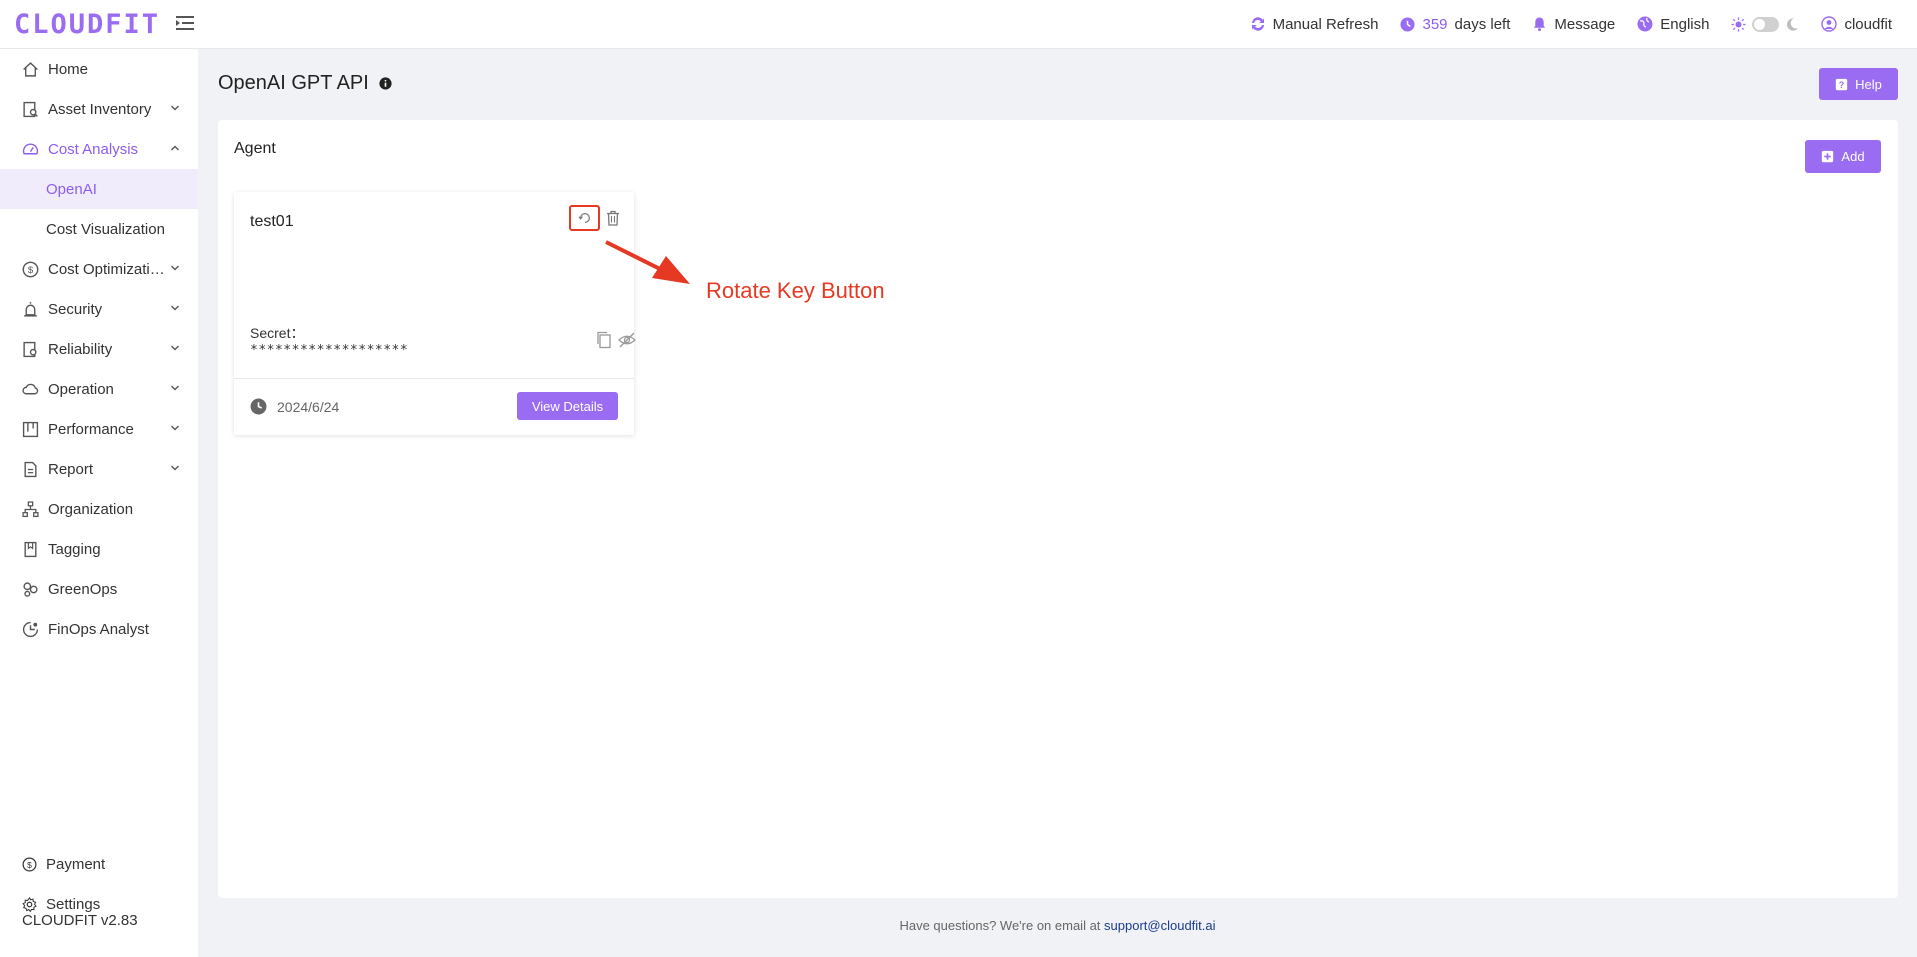 This screenshot has height=957, width=1917. What do you see at coordinates (1257, 24) in the screenshot?
I see `refresh-icon` at bounding box center [1257, 24].